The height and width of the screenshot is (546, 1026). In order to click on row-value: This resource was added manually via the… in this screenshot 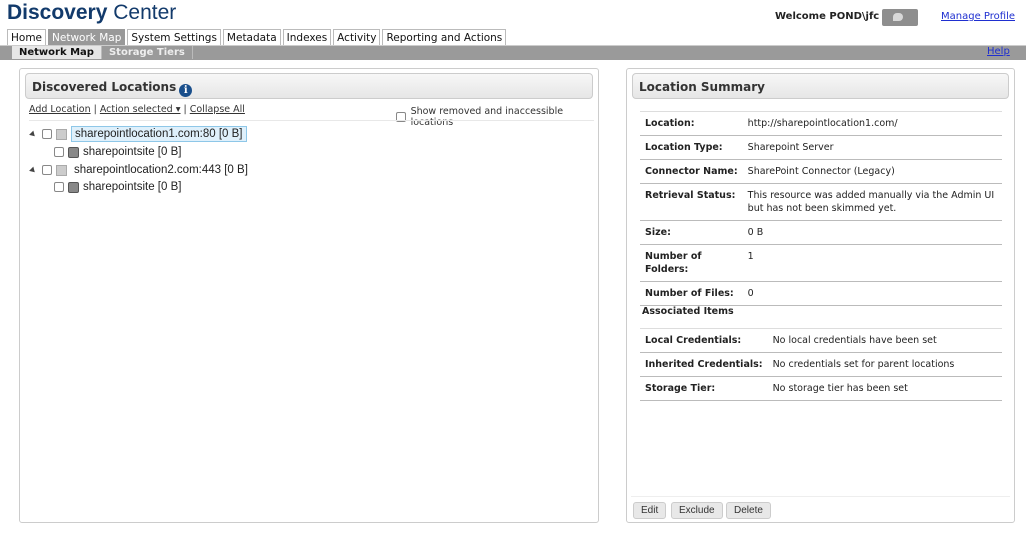, I will do `click(872, 202)`.